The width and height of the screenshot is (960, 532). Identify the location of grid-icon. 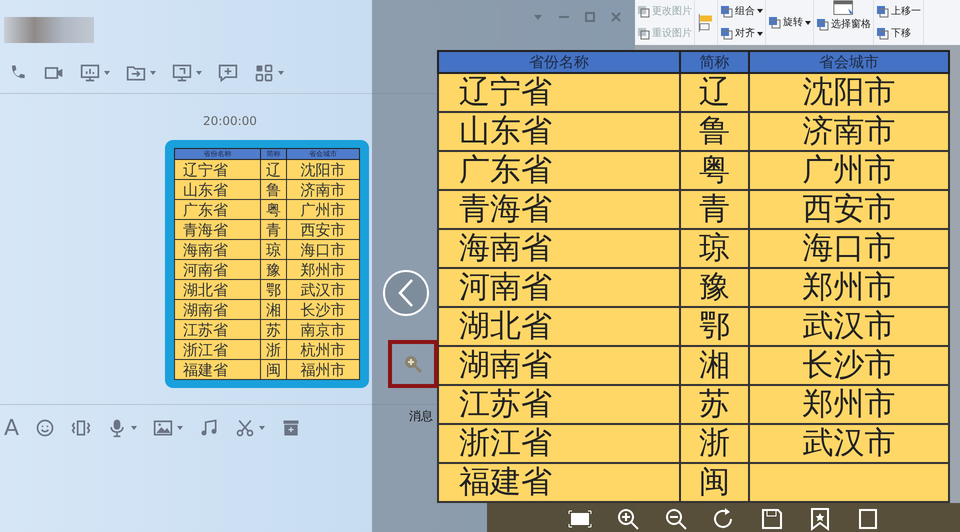
(264, 72).